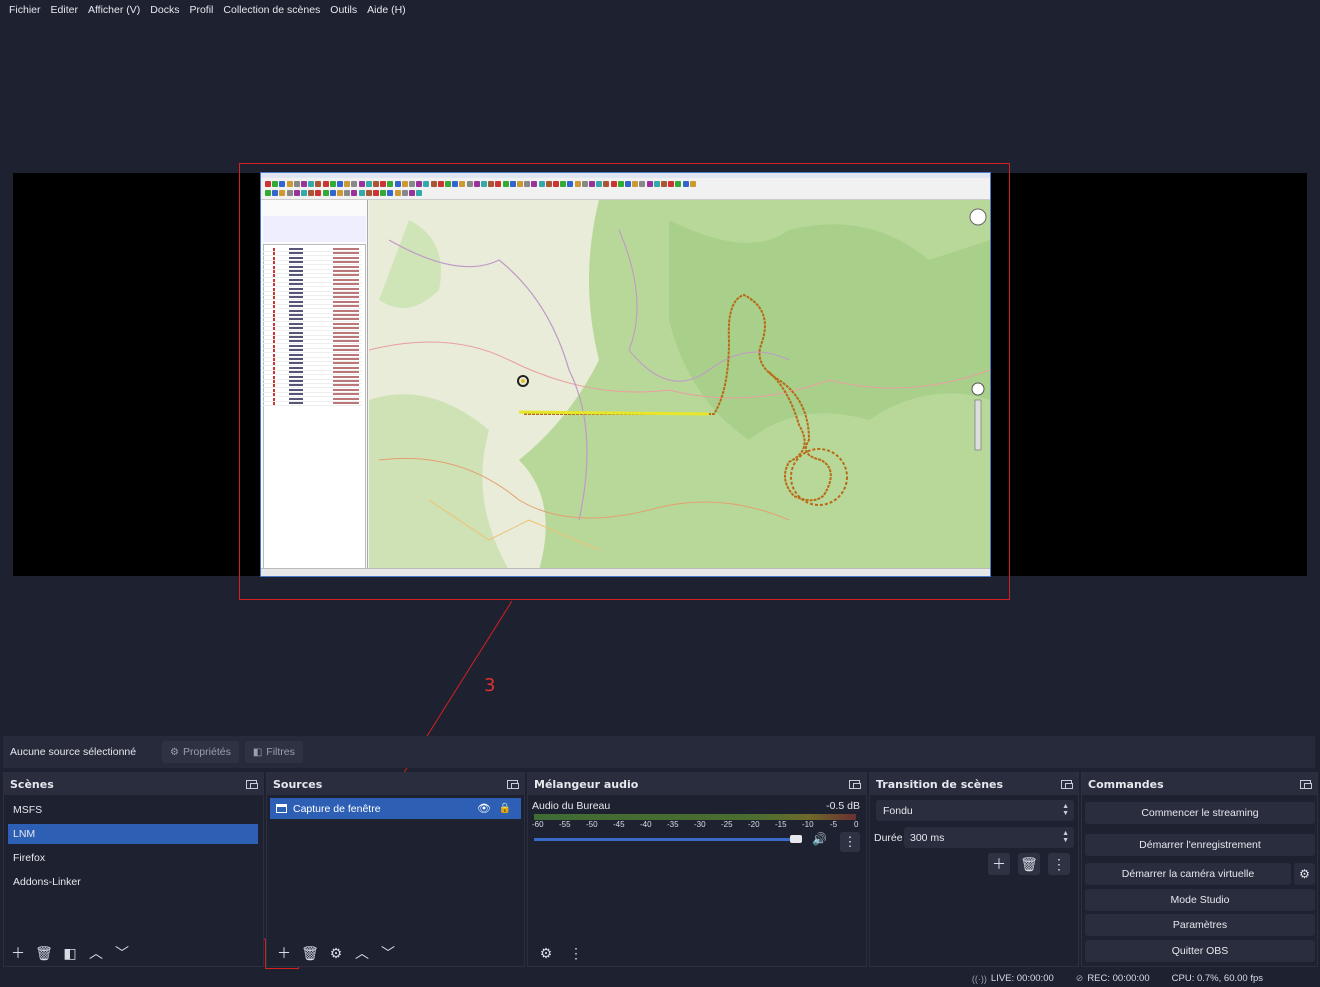 The image size is (1320, 987). I want to click on menu-editer: Editer, so click(64, 10).